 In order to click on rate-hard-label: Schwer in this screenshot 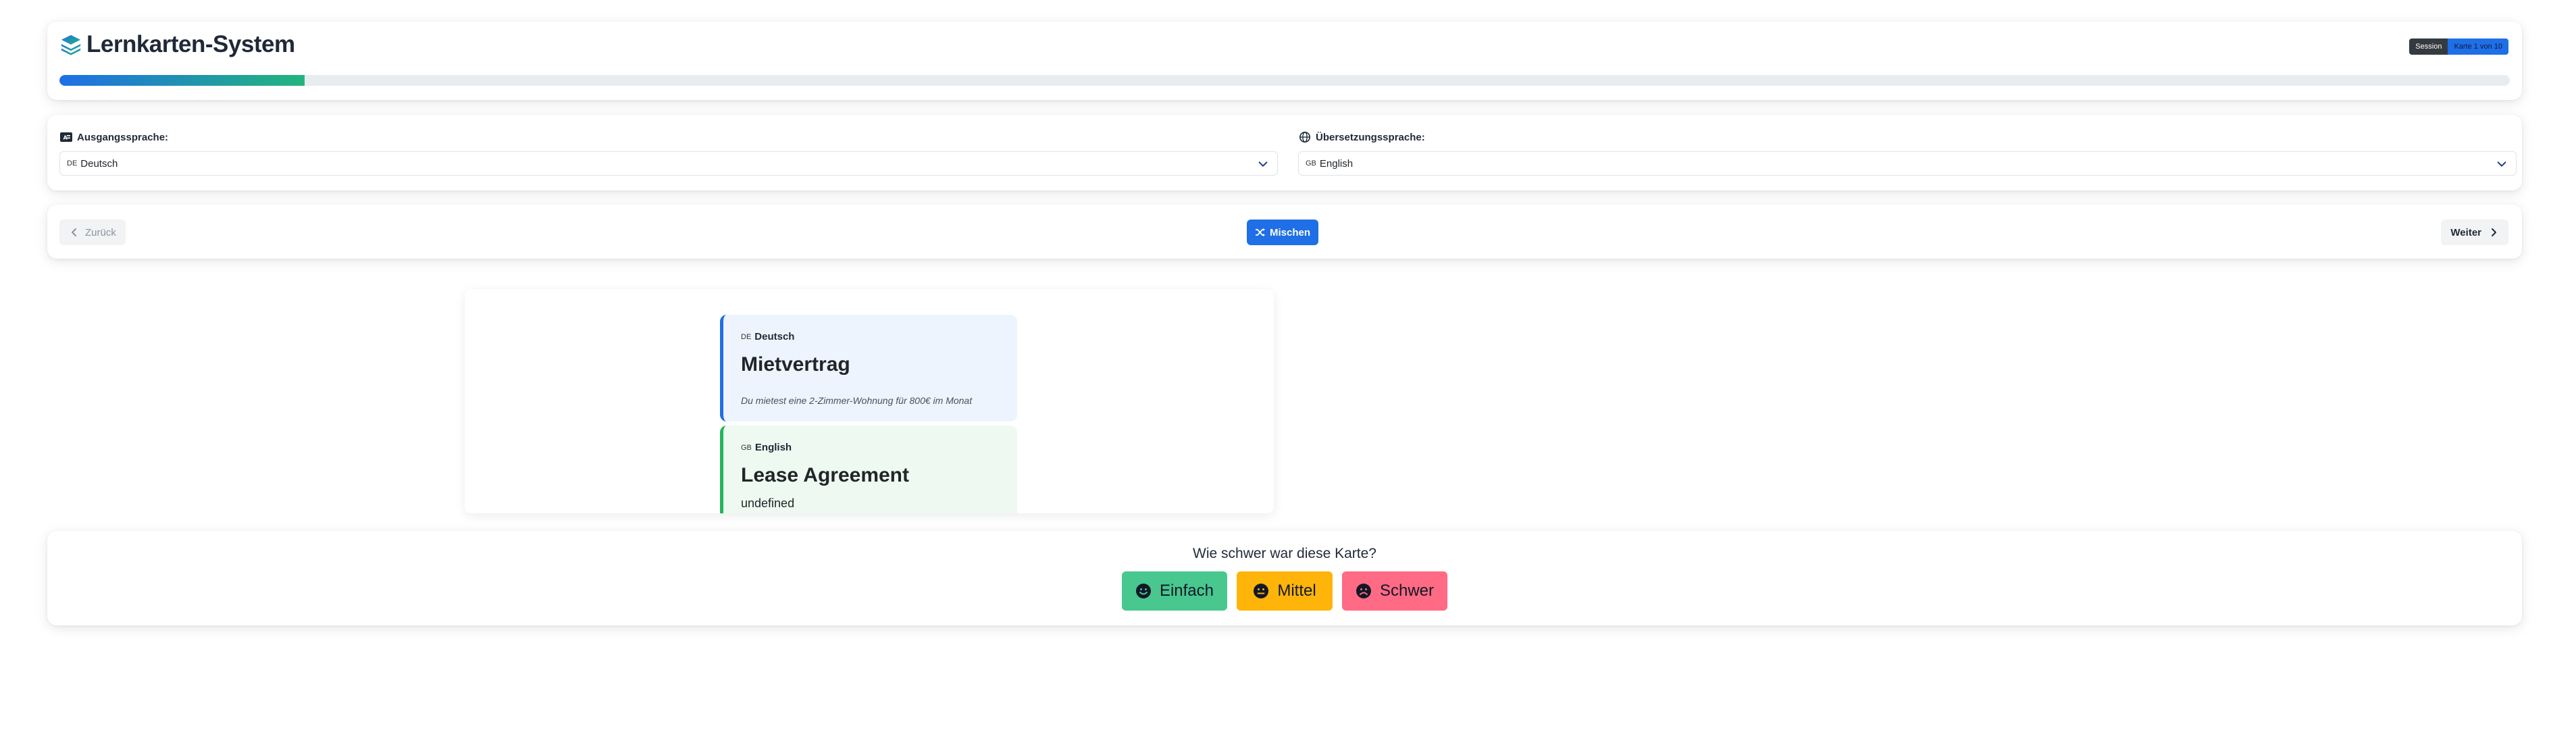, I will do `click(1406, 591)`.